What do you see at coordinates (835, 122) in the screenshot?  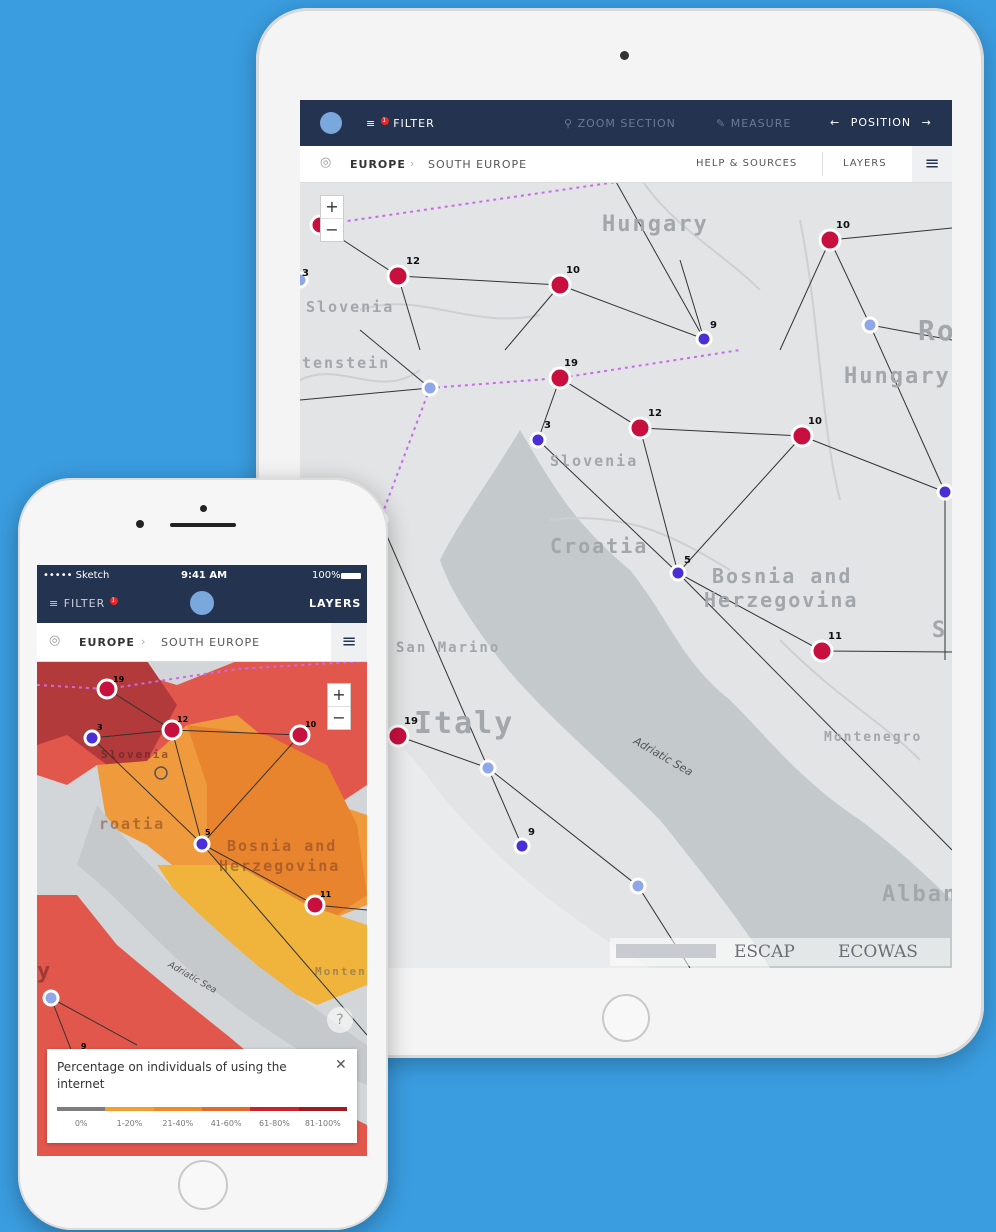 I see `arrow-left-icon: ←` at bounding box center [835, 122].